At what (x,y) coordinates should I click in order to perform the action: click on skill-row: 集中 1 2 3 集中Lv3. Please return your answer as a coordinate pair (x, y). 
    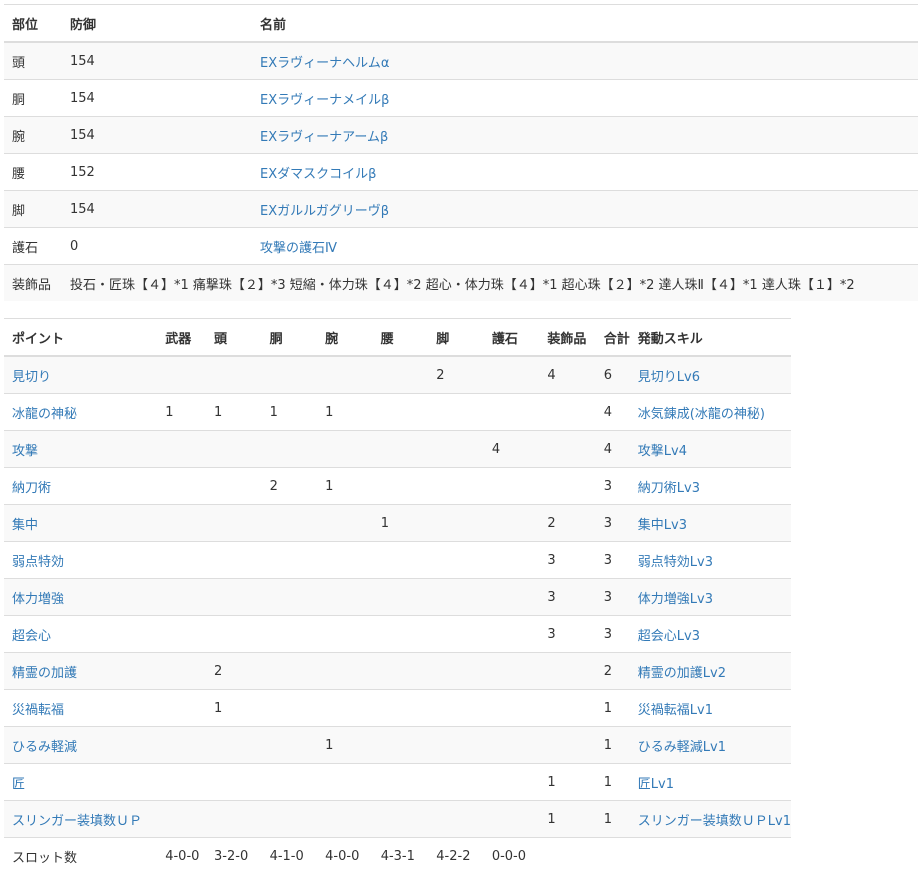
    Looking at the image, I should click on (397, 523).